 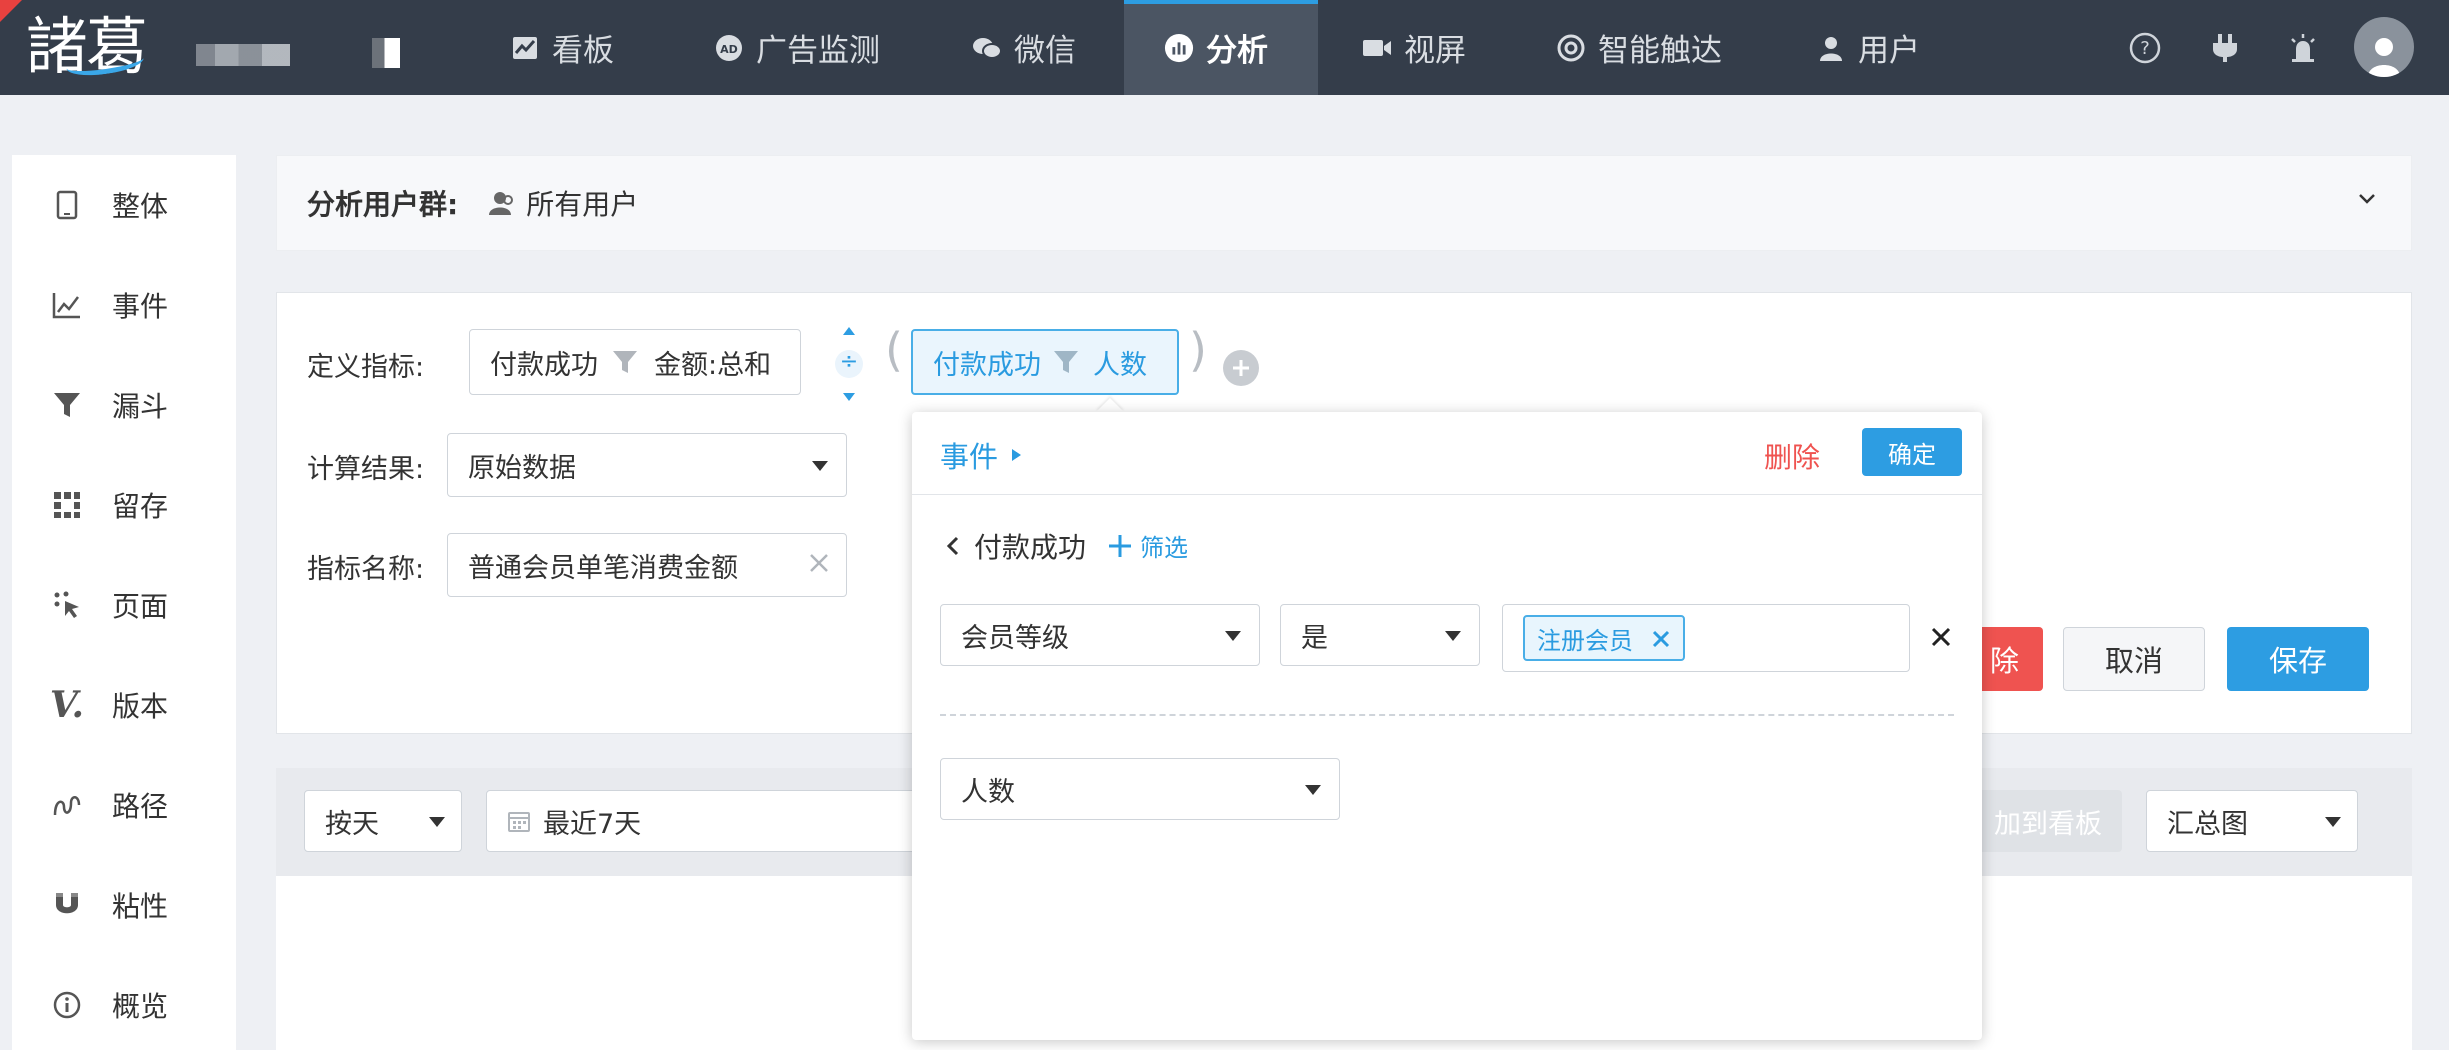 I want to click on interval-select: 按天, so click(x=383, y=821).